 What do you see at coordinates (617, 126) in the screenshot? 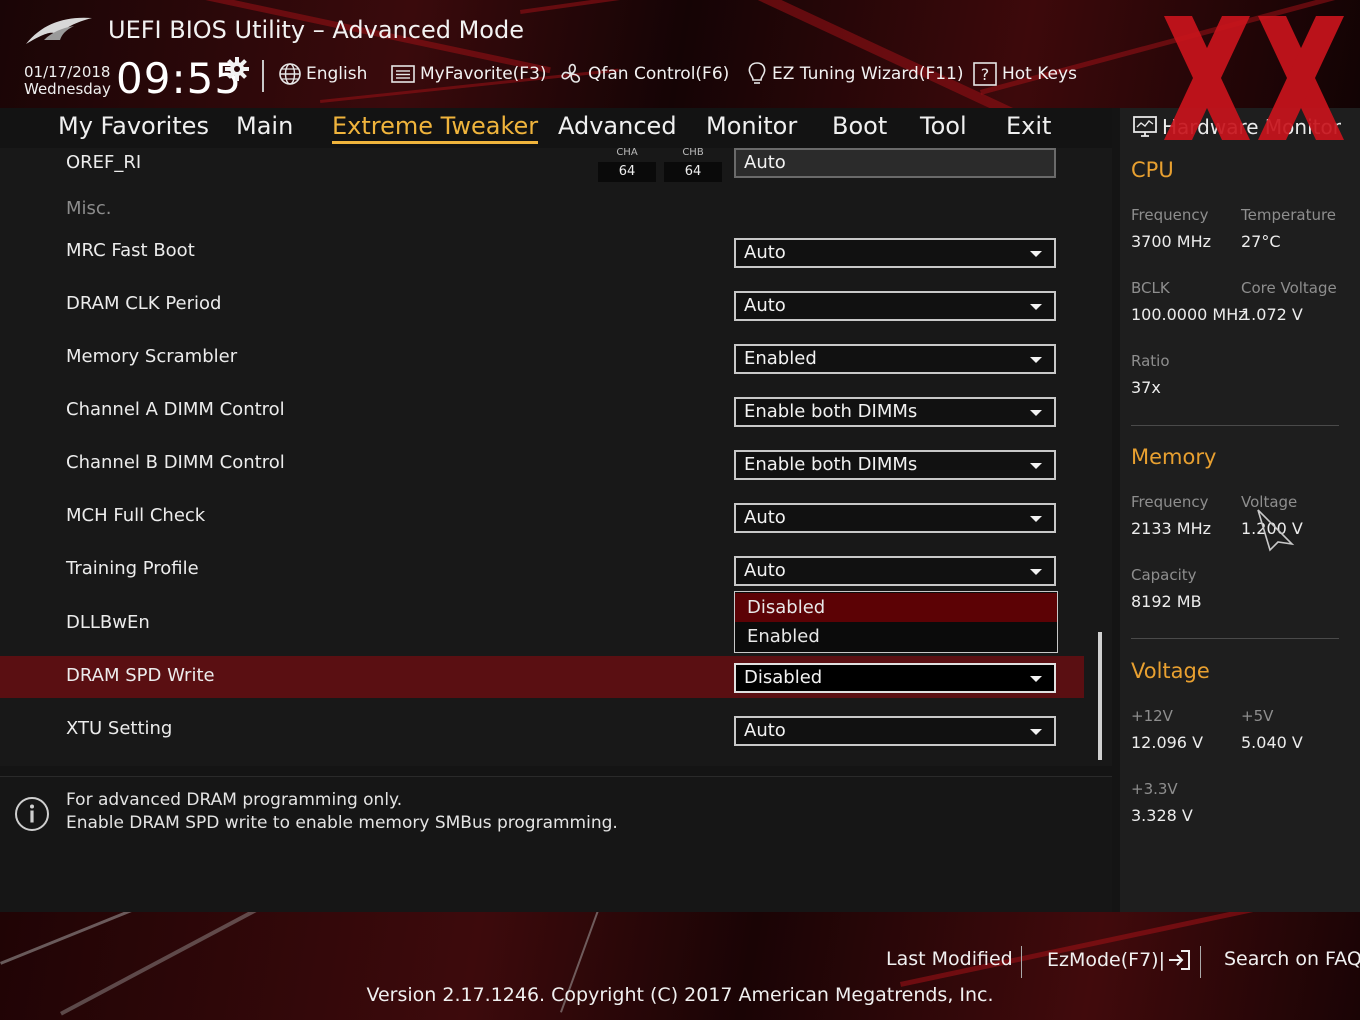
I see `tab-advanced: Advanced` at bounding box center [617, 126].